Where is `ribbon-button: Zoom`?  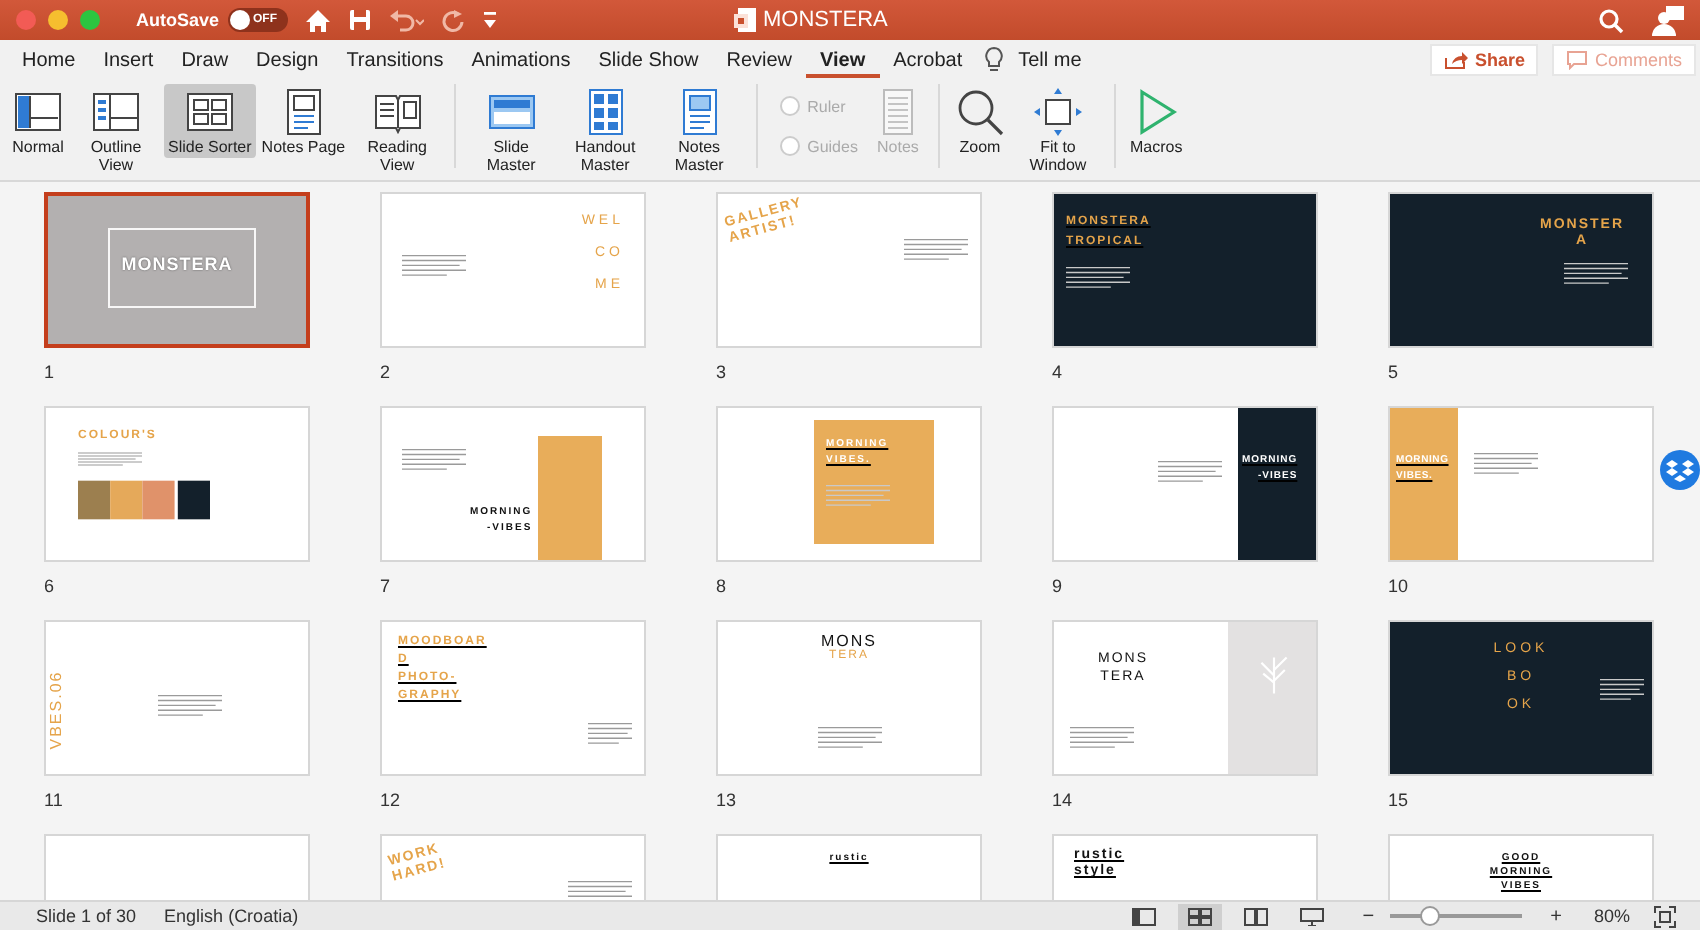
ribbon-button: Zoom is located at coordinates (979, 121).